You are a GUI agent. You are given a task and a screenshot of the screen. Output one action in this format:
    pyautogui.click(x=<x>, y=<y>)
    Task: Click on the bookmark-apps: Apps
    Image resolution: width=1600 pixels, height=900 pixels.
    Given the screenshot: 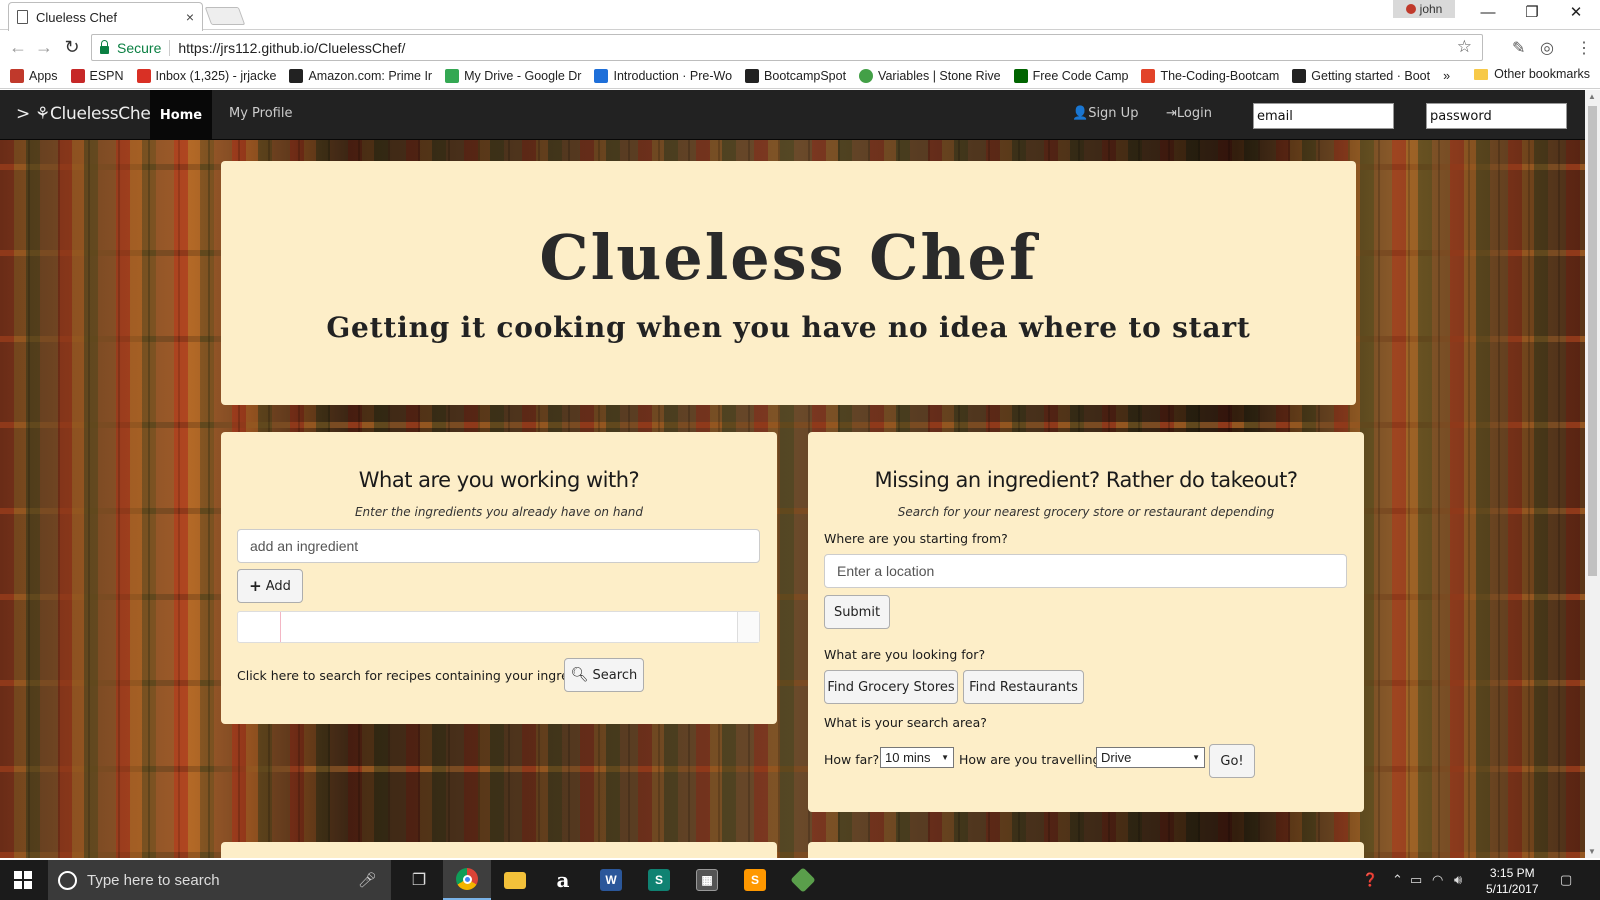 What is the action you would take?
    pyautogui.click(x=34, y=75)
    